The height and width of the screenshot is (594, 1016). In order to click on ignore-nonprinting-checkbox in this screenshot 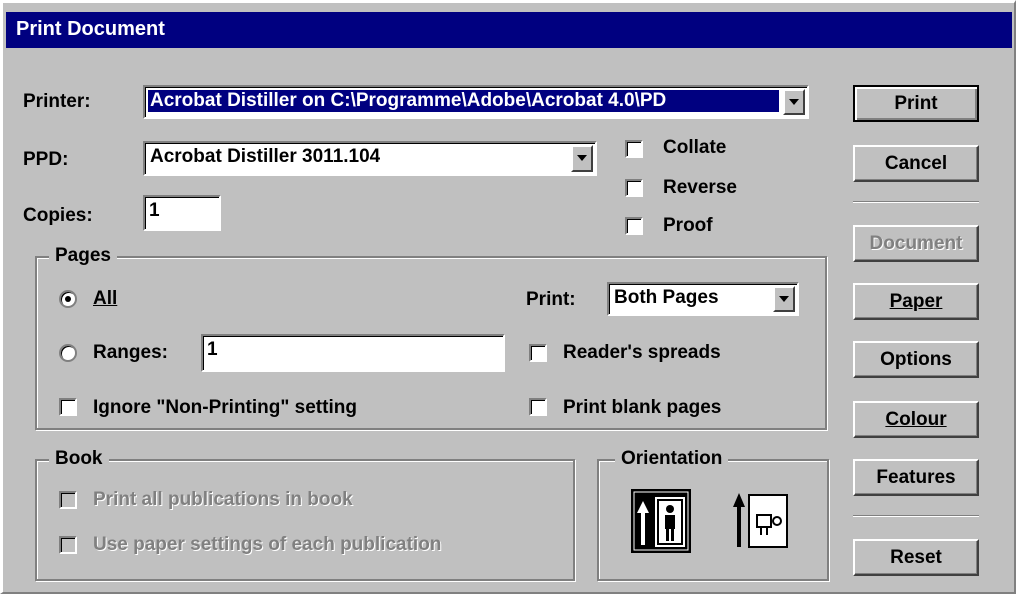, I will do `click(68, 407)`.